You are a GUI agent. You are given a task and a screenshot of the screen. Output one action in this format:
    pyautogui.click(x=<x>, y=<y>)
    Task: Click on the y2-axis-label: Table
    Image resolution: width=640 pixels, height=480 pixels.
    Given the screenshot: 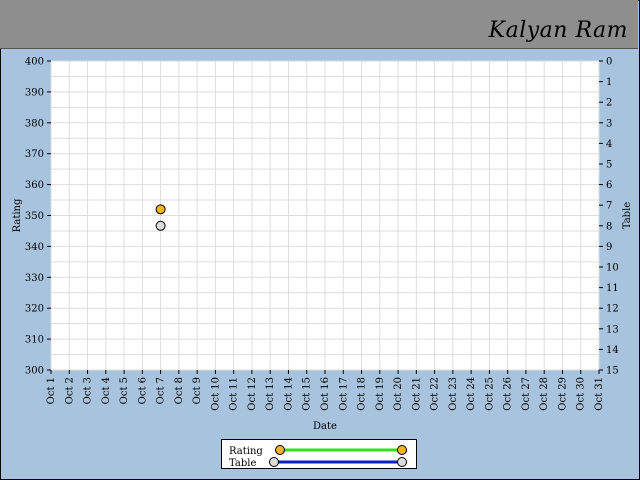 What is the action you would take?
    pyautogui.click(x=627, y=215)
    